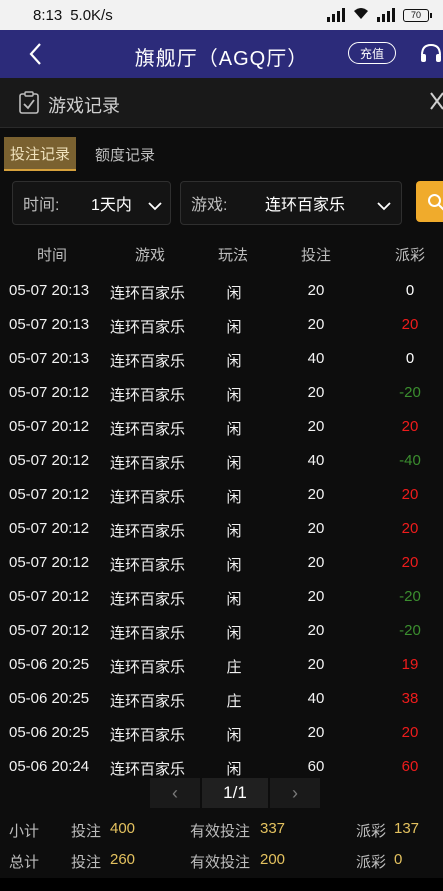 The height and width of the screenshot is (891, 443). Describe the element at coordinates (384, 207) in the screenshot. I see `chevron-down-icon` at that location.